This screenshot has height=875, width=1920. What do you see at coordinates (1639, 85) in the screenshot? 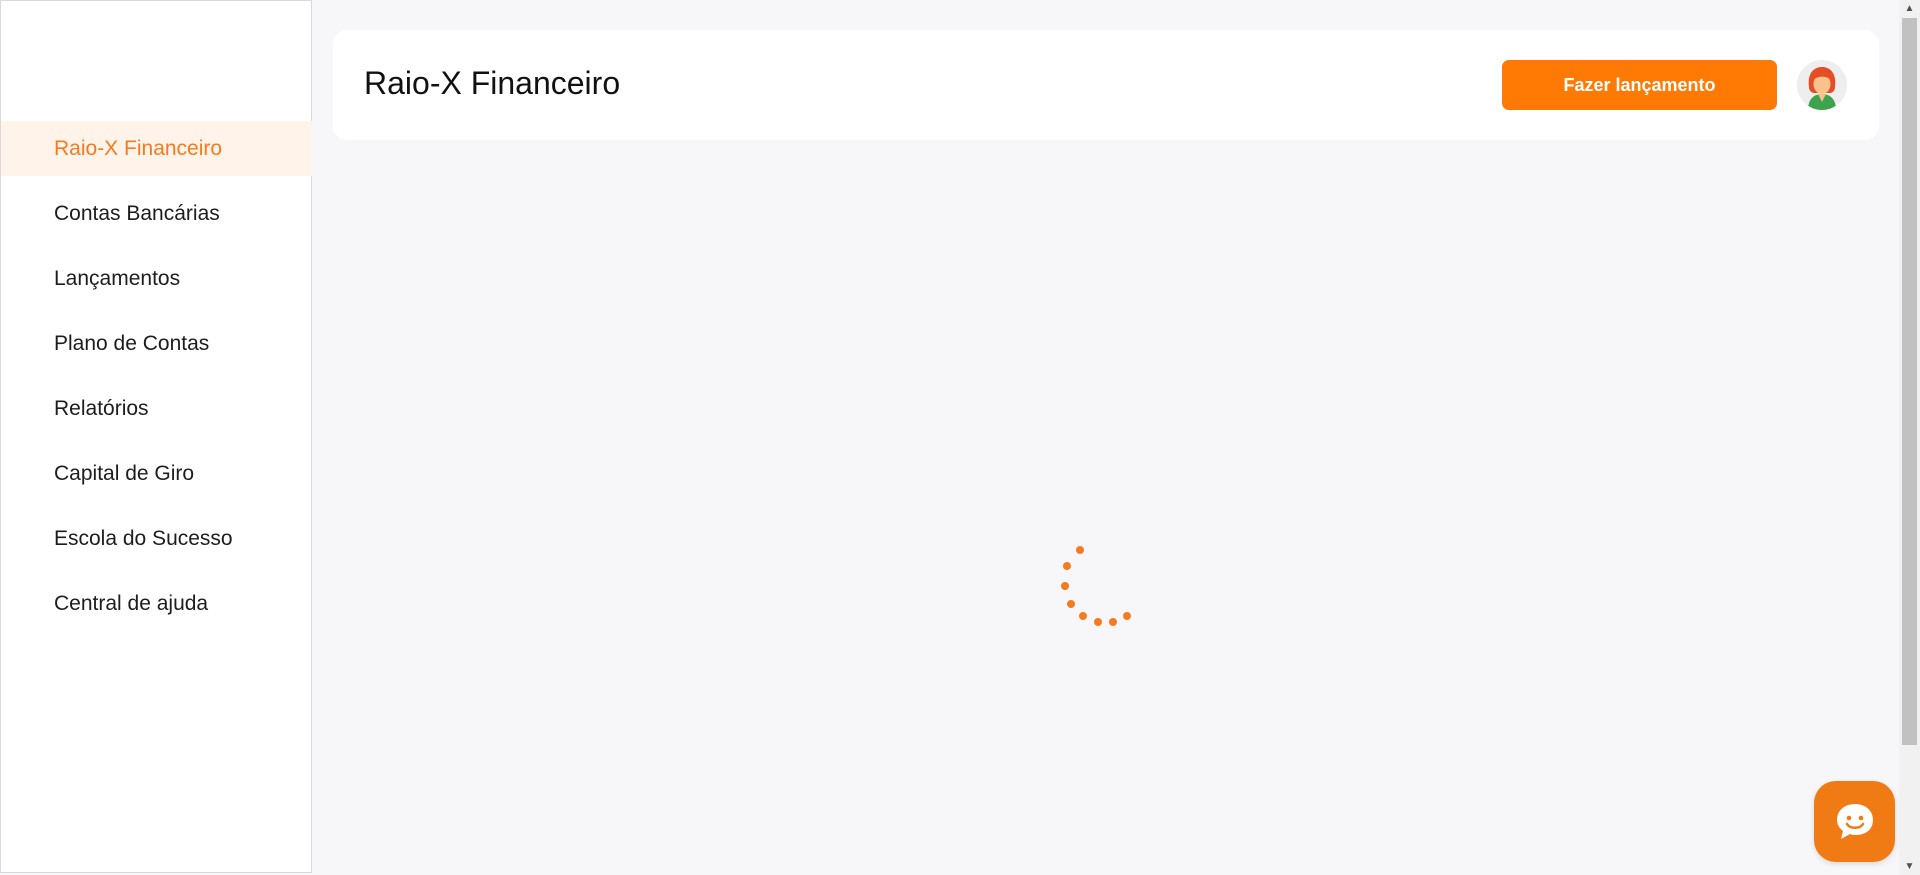
I see `new-entry-button: Fazer lançamento` at bounding box center [1639, 85].